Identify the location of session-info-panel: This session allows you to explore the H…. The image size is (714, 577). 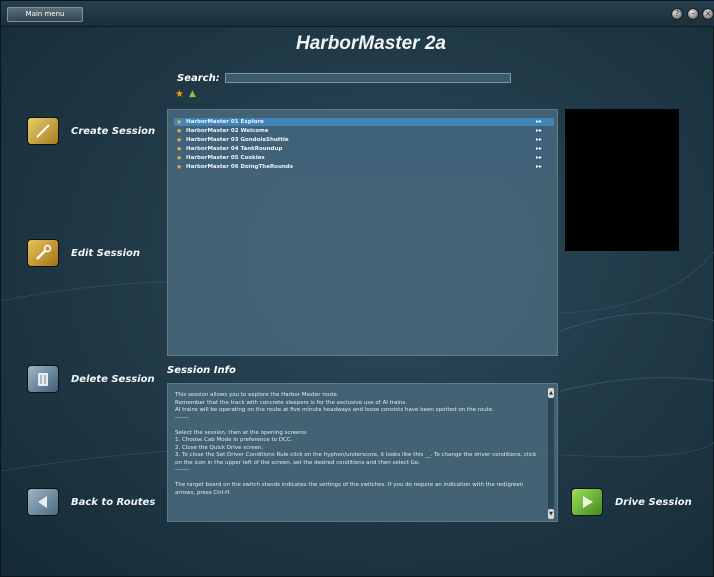
(362, 452).